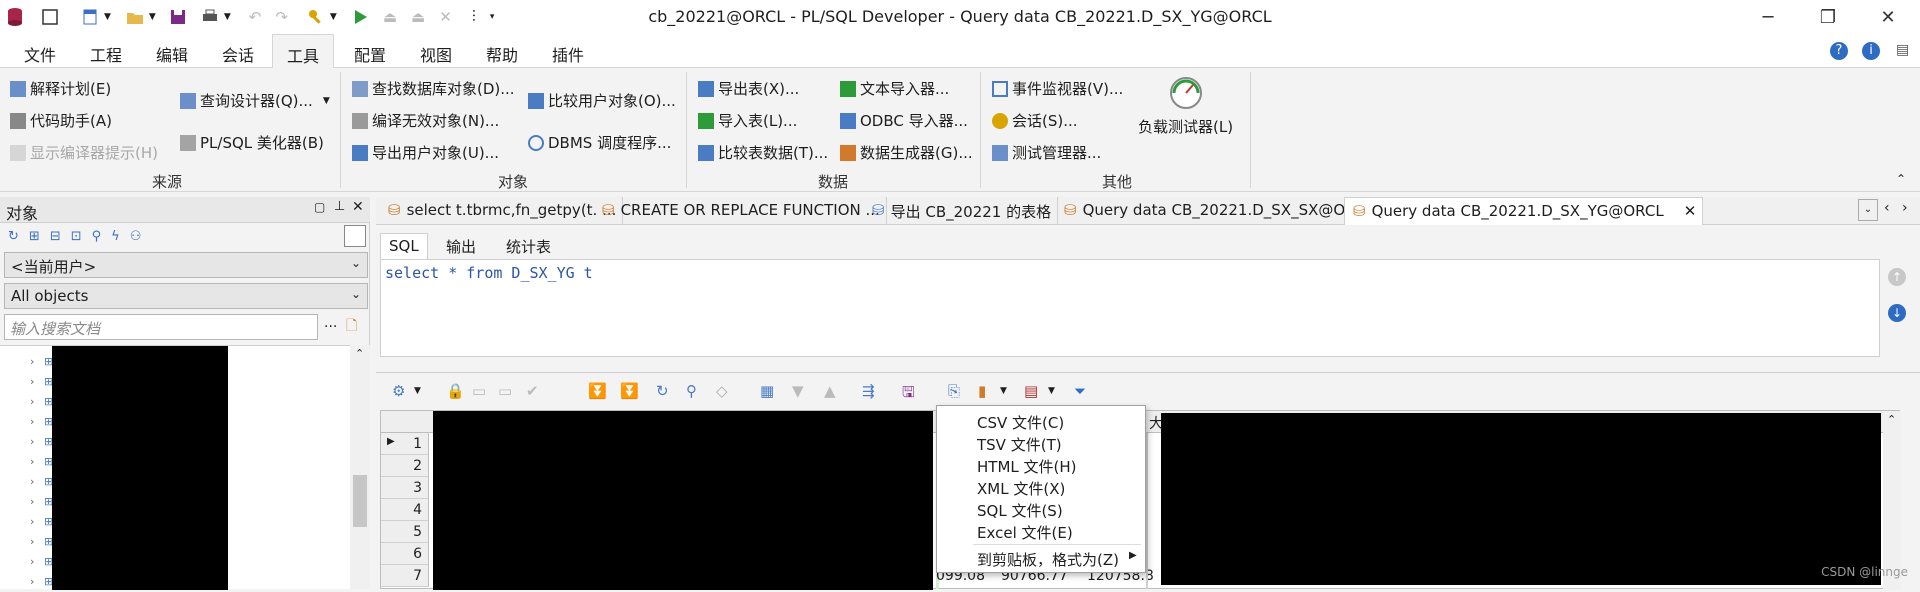  What do you see at coordinates (1901, 179) in the screenshot?
I see `collapse-ribbon-icon: ⌃` at bounding box center [1901, 179].